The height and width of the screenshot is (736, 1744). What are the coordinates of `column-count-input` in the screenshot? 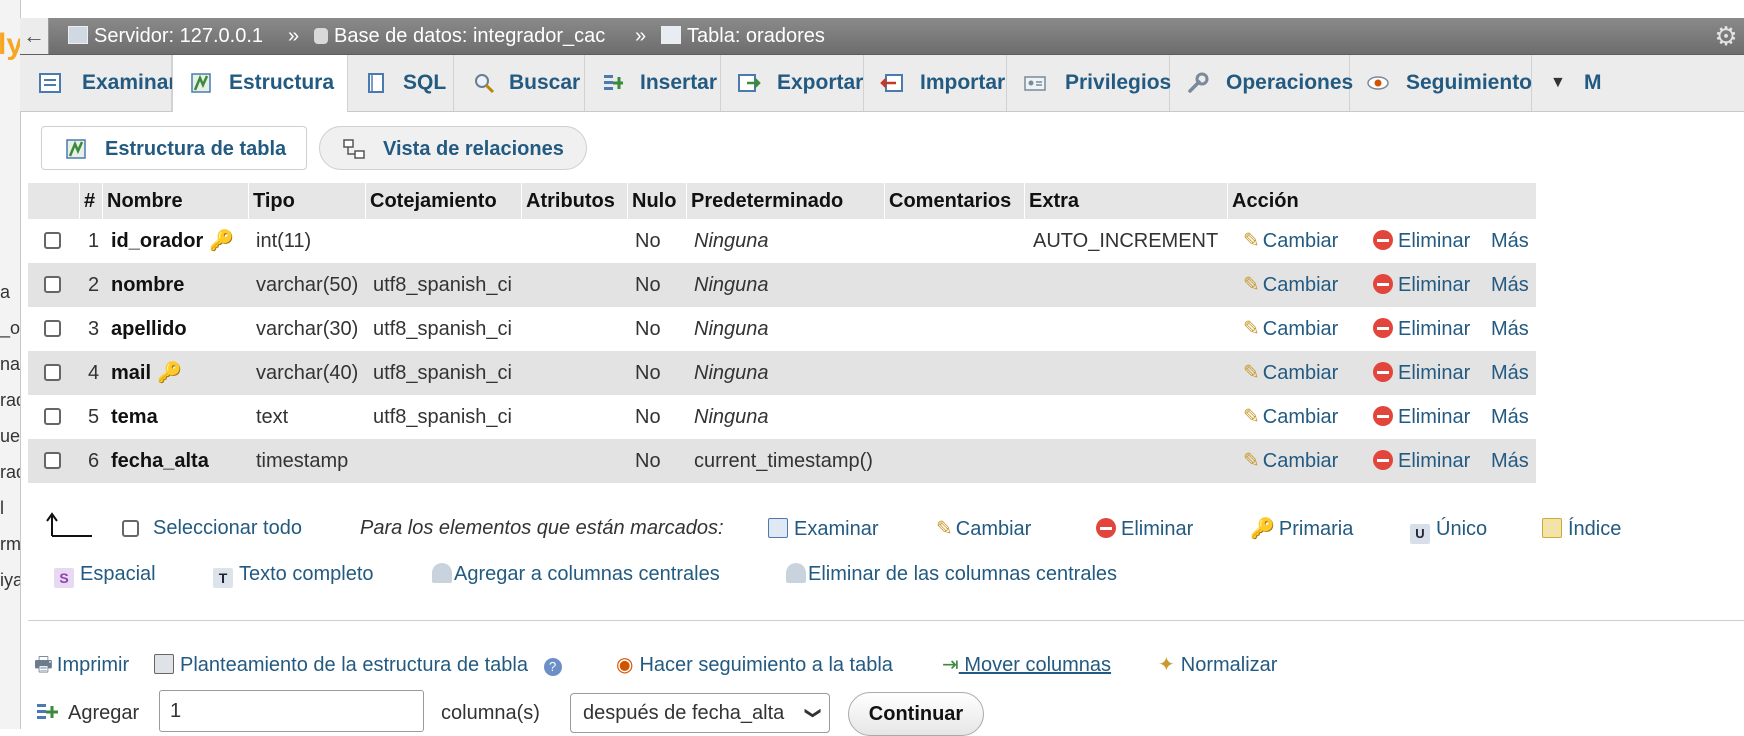 It's located at (291, 711).